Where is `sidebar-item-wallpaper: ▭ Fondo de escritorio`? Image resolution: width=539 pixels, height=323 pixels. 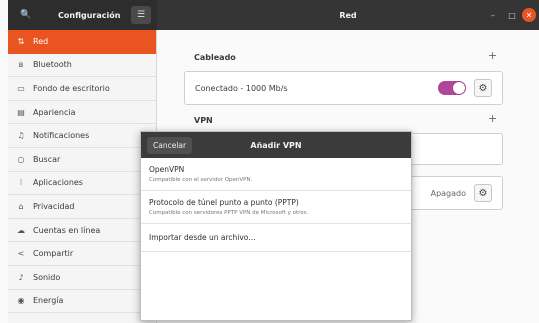
sidebar-item-wallpaper: ▭ Fondo de escritorio is located at coordinates (82, 89).